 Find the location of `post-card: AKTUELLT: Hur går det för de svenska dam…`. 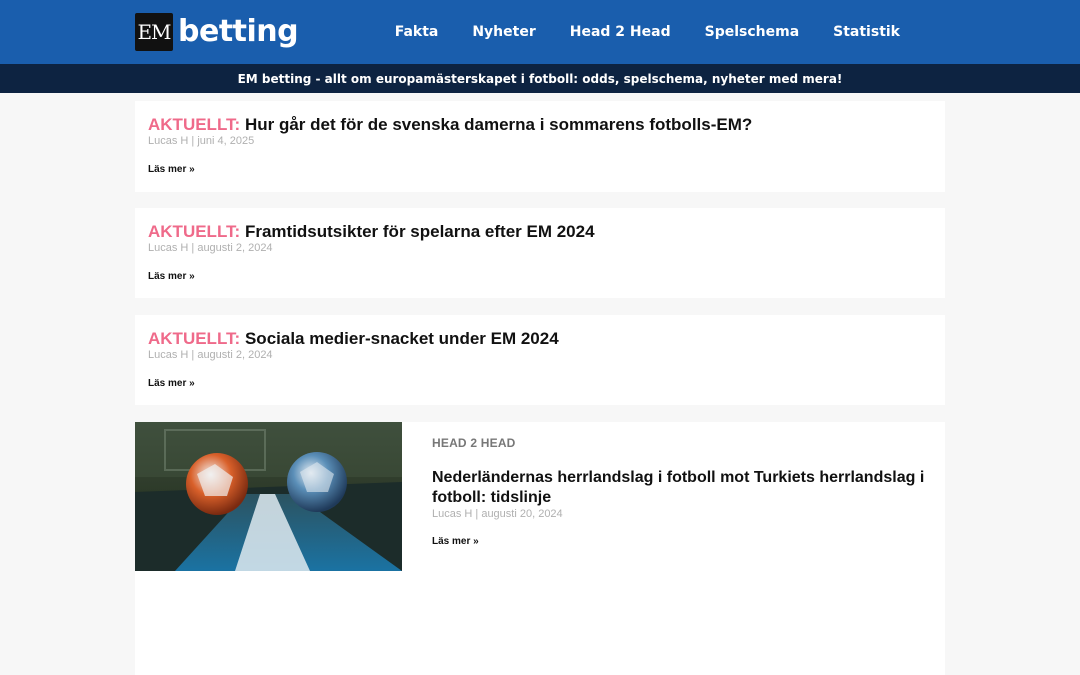

post-card: AKTUELLT: Hur går det för de svenska dam… is located at coordinates (540, 146).